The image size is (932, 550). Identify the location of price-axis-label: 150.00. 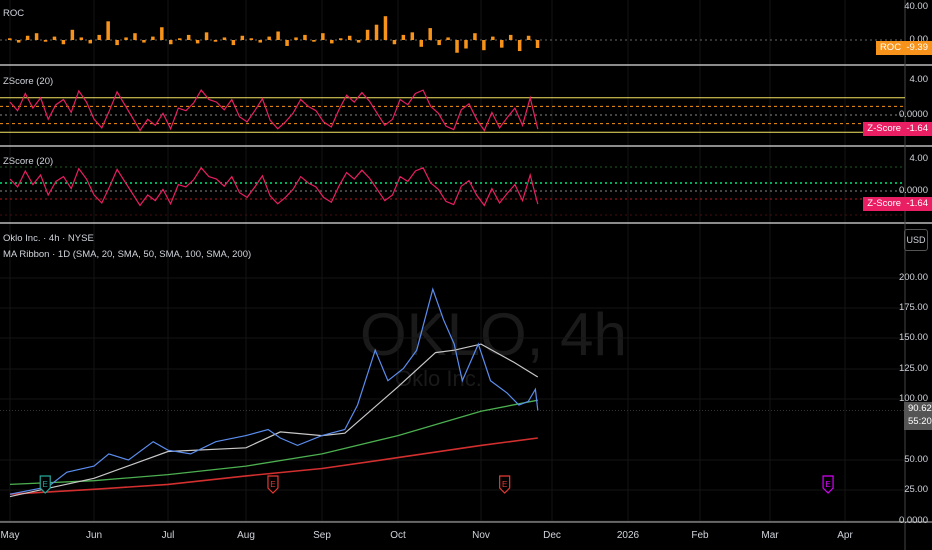
(913, 337).